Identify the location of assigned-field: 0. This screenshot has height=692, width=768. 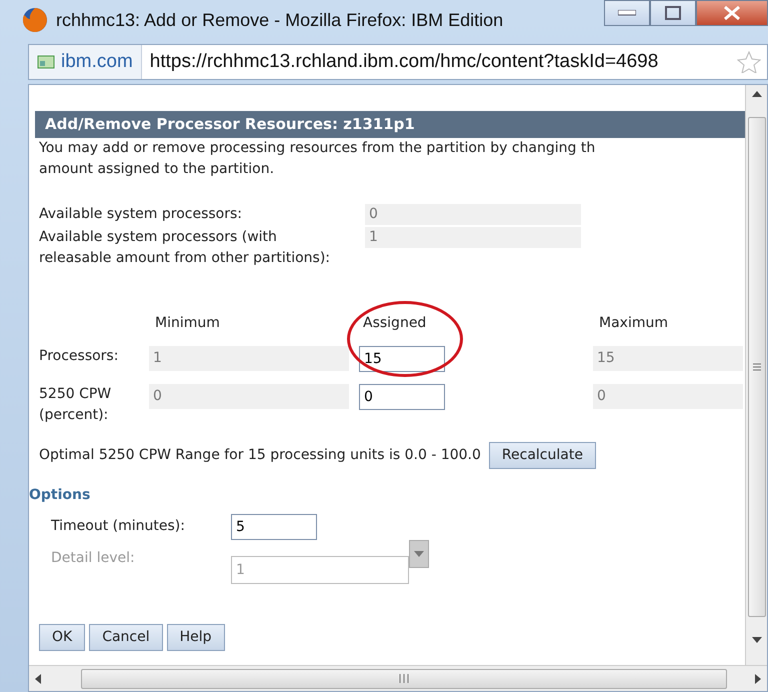
(402, 397).